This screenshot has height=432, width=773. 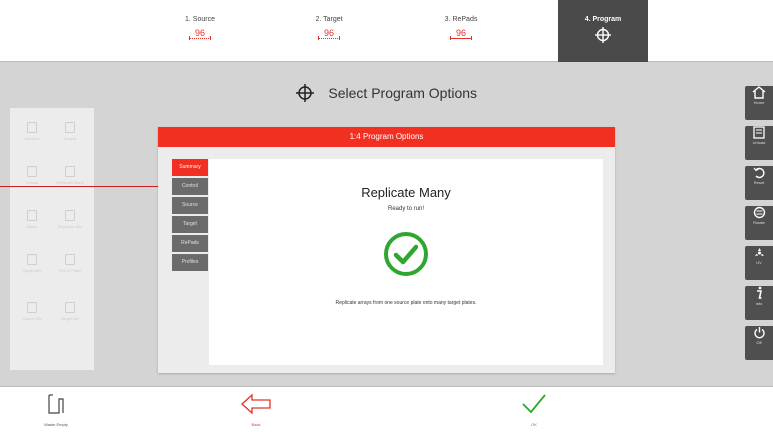 I want to click on palette-item: Replicate Mix, so click(x=70, y=219).